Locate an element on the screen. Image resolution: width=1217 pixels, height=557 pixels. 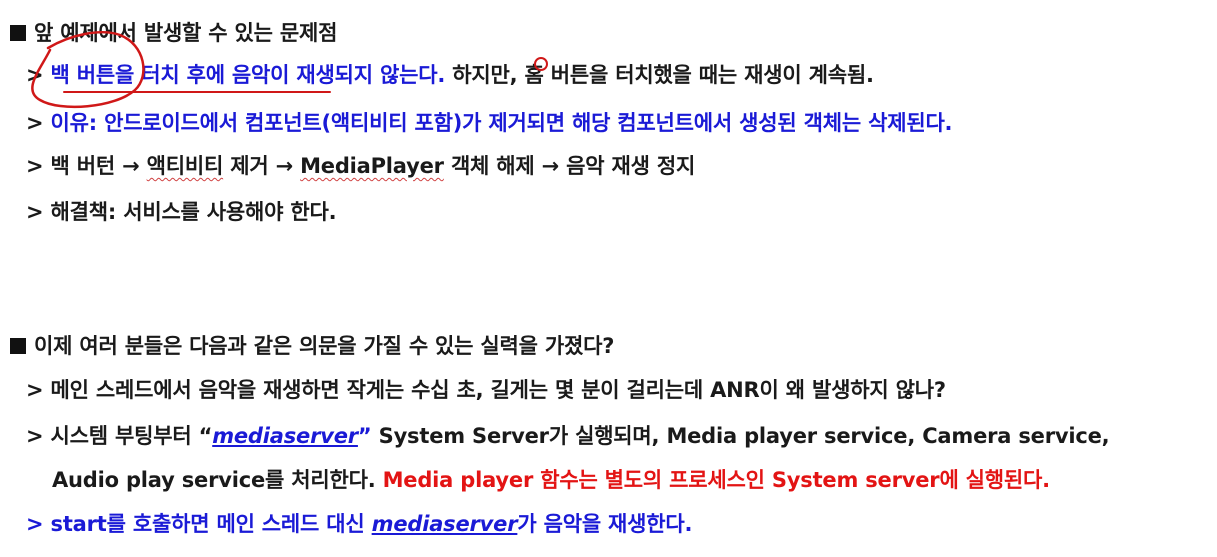
line1-black-text: 하지만, 홈 버튼을 터치했을 때는 재생이 계속됨. is located at coordinates (659, 75).